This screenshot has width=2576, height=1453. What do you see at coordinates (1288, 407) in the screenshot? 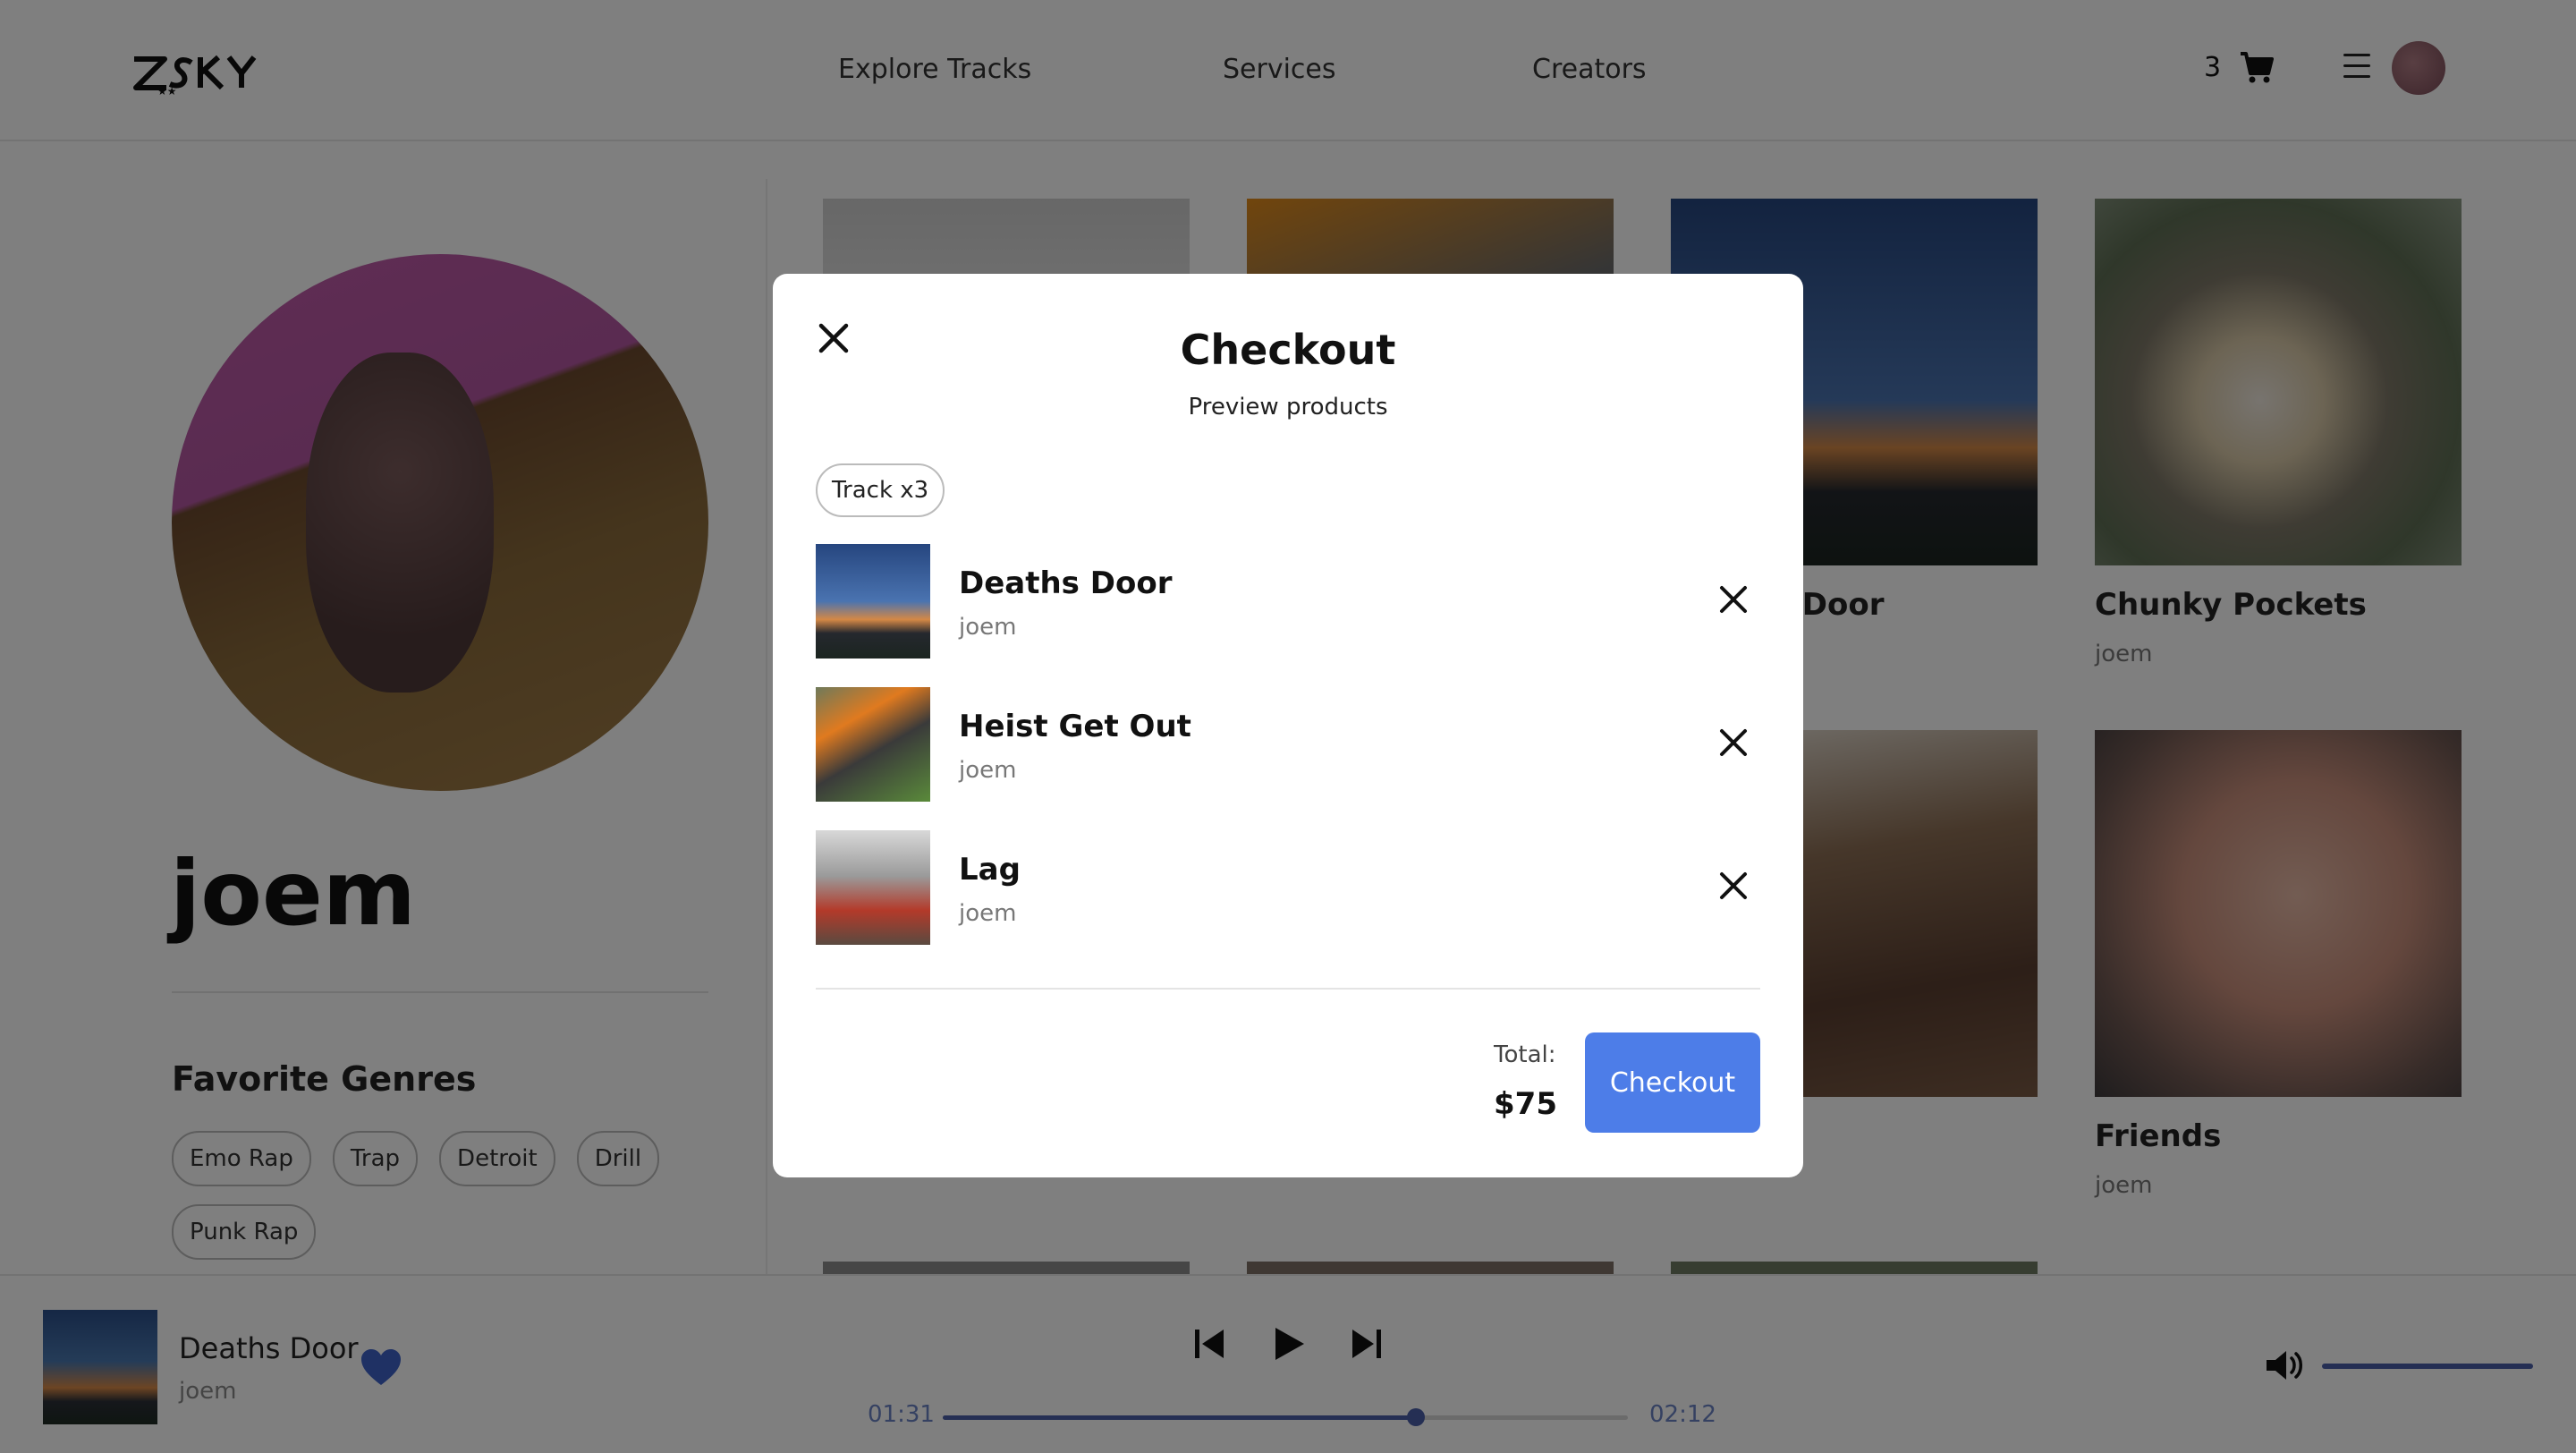
I see `modal-subtitle: Preview products` at bounding box center [1288, 407].